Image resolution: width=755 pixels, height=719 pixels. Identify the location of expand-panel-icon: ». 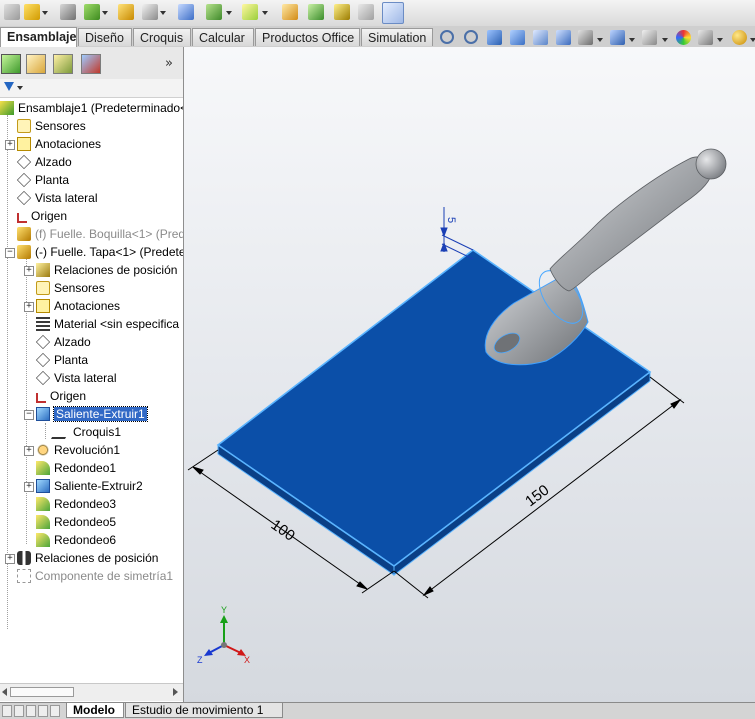
(169, 63).